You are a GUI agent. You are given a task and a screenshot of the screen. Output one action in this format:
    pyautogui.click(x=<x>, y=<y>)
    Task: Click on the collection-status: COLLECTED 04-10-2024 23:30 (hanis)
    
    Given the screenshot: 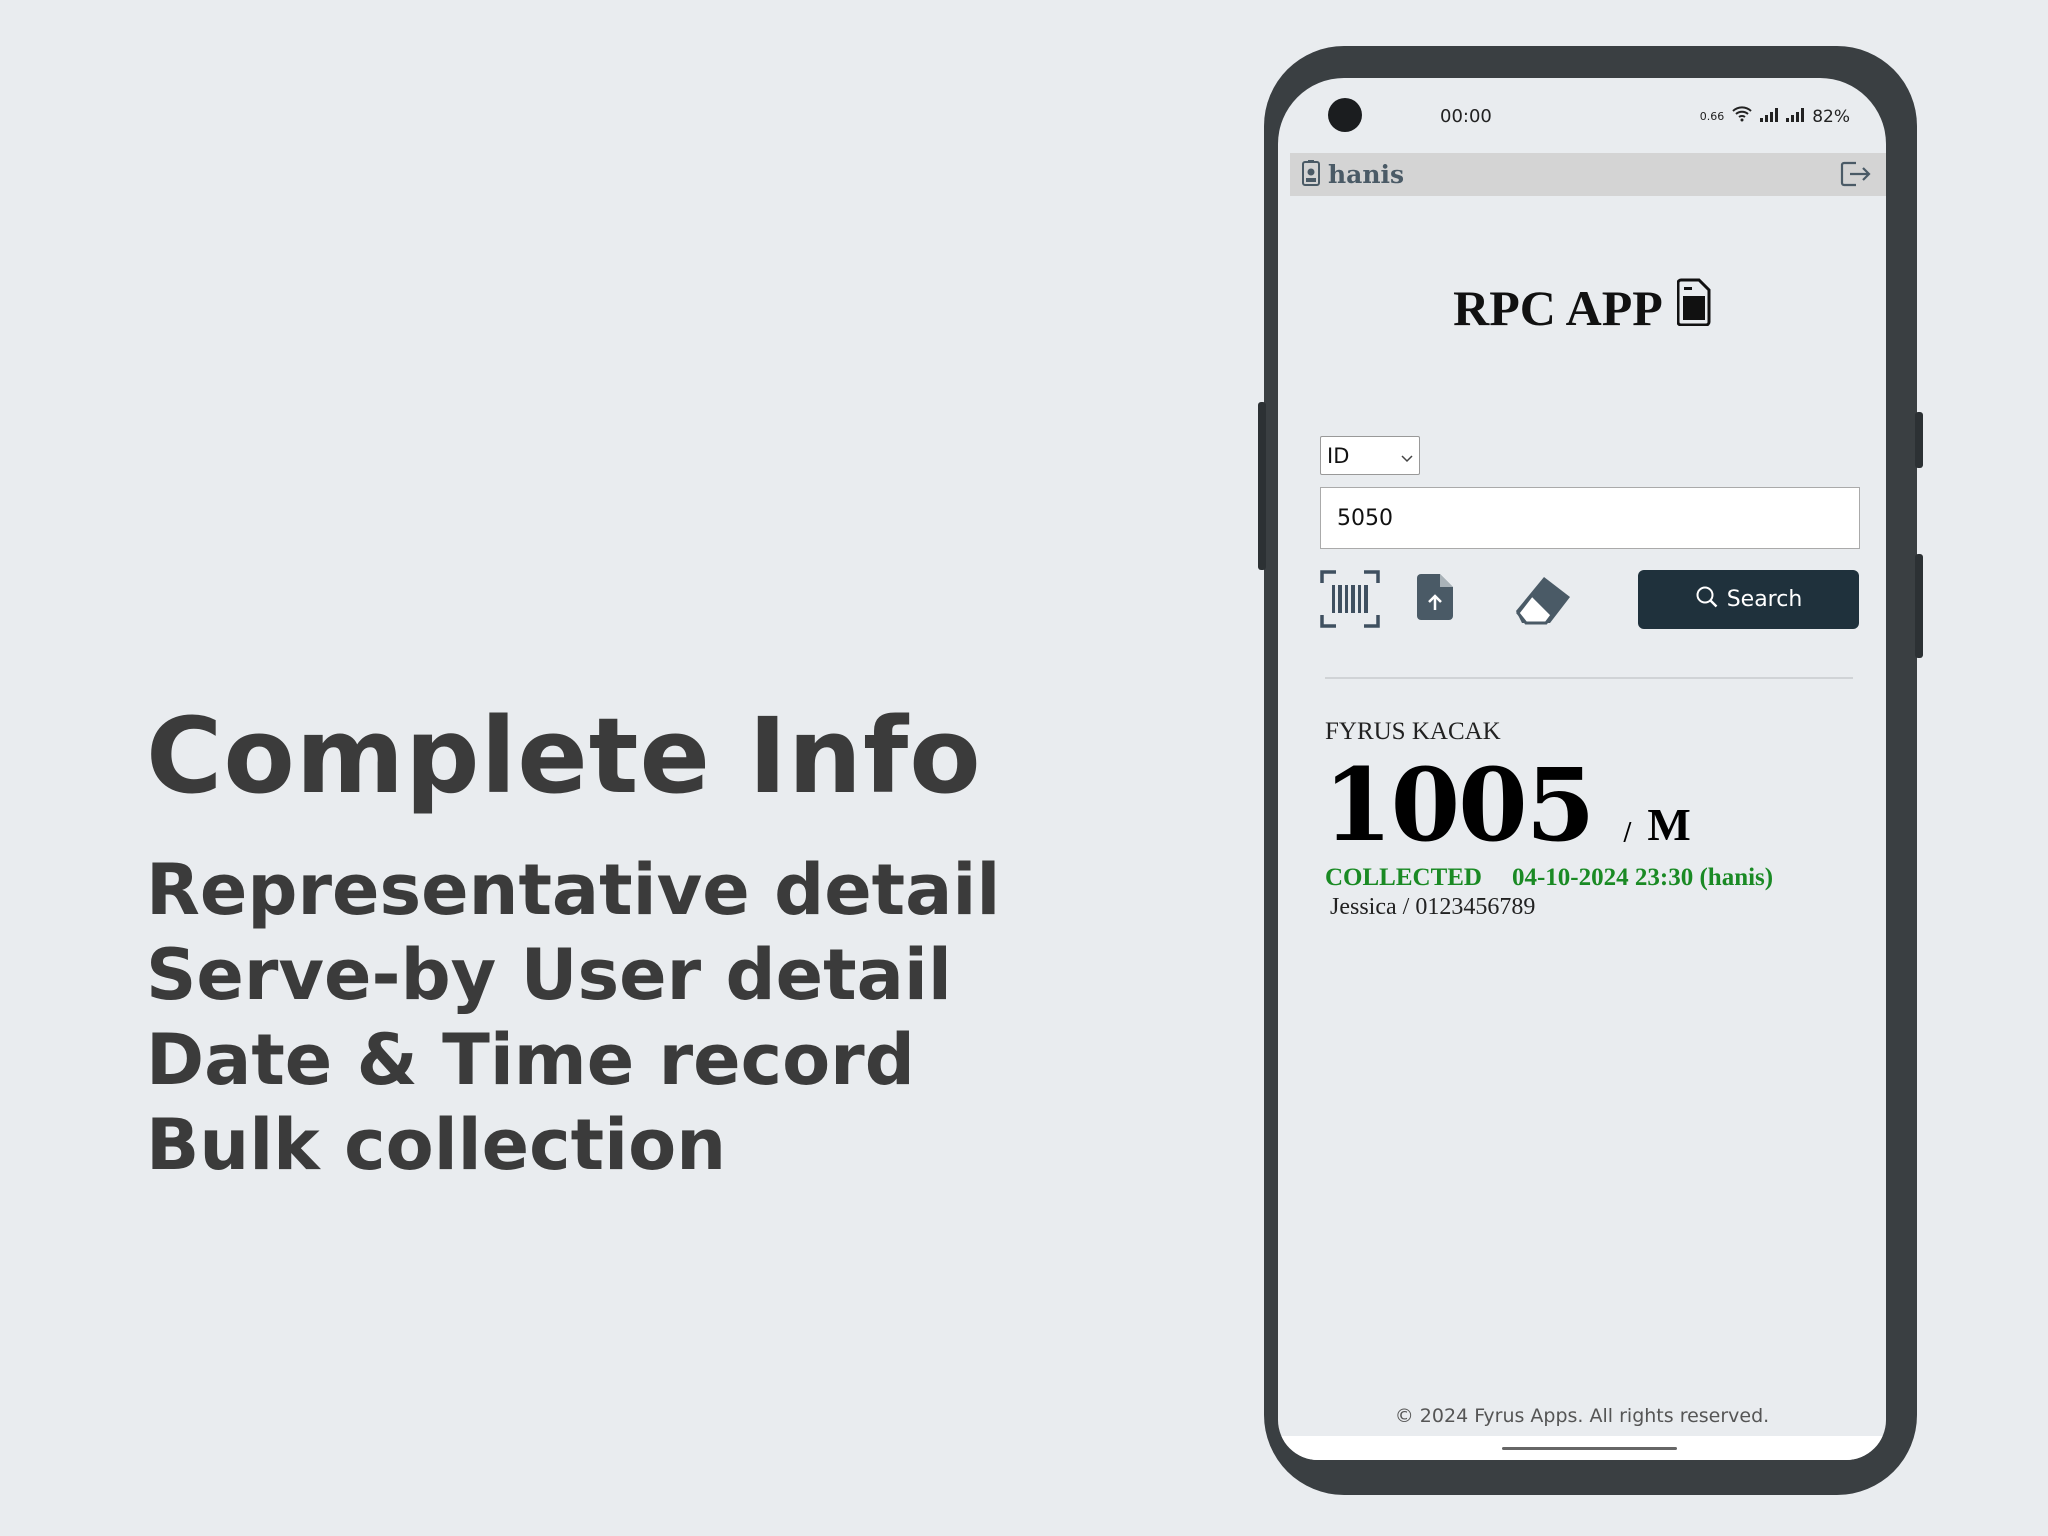 What is the action you would take?
    pyautogui.click(x=1549, y=878)
    